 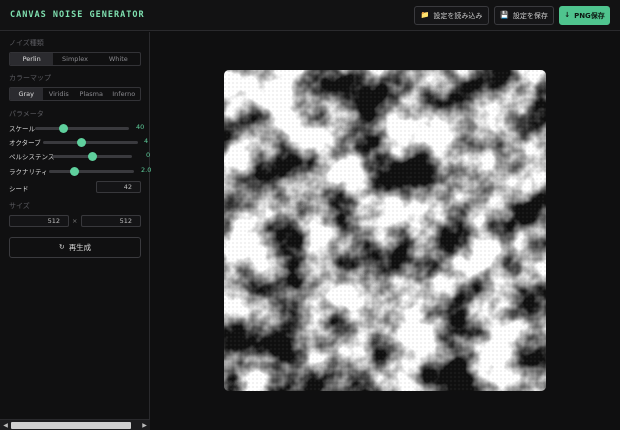 I want to click on sidebar-horizontal-scrollbar: ◀ ▶, so click(x=75, y=424).